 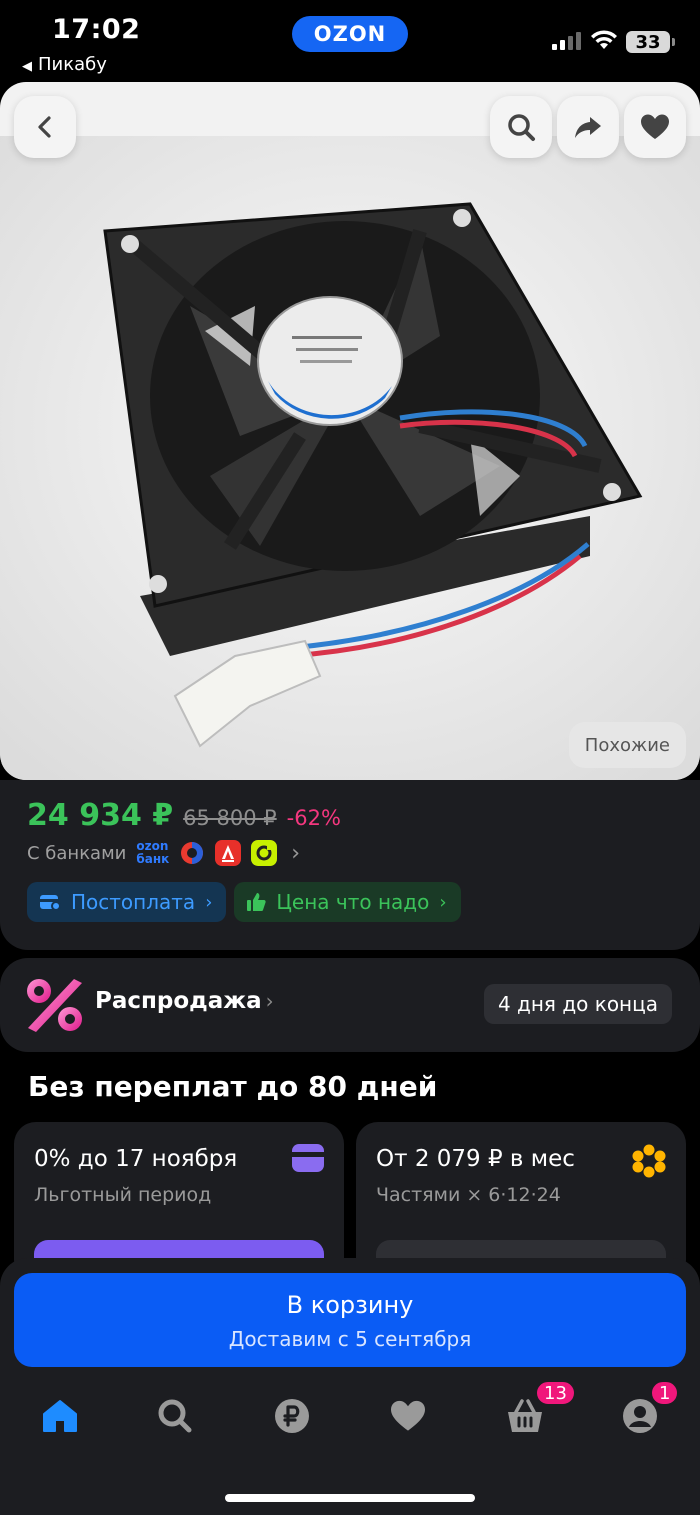 I want to click on search-button, so click(x=521, y=127).